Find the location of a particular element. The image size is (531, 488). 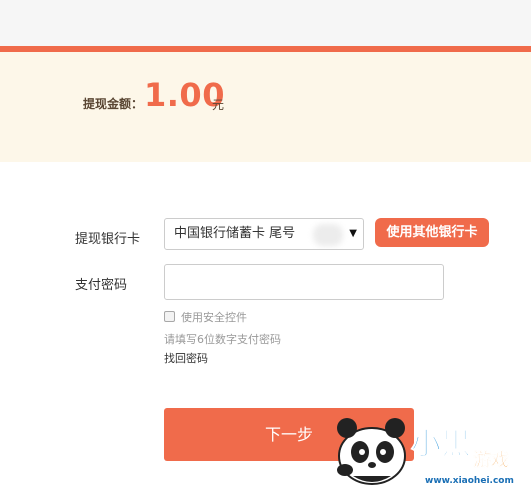

masked-card-number is located at coordinates (328, 235).